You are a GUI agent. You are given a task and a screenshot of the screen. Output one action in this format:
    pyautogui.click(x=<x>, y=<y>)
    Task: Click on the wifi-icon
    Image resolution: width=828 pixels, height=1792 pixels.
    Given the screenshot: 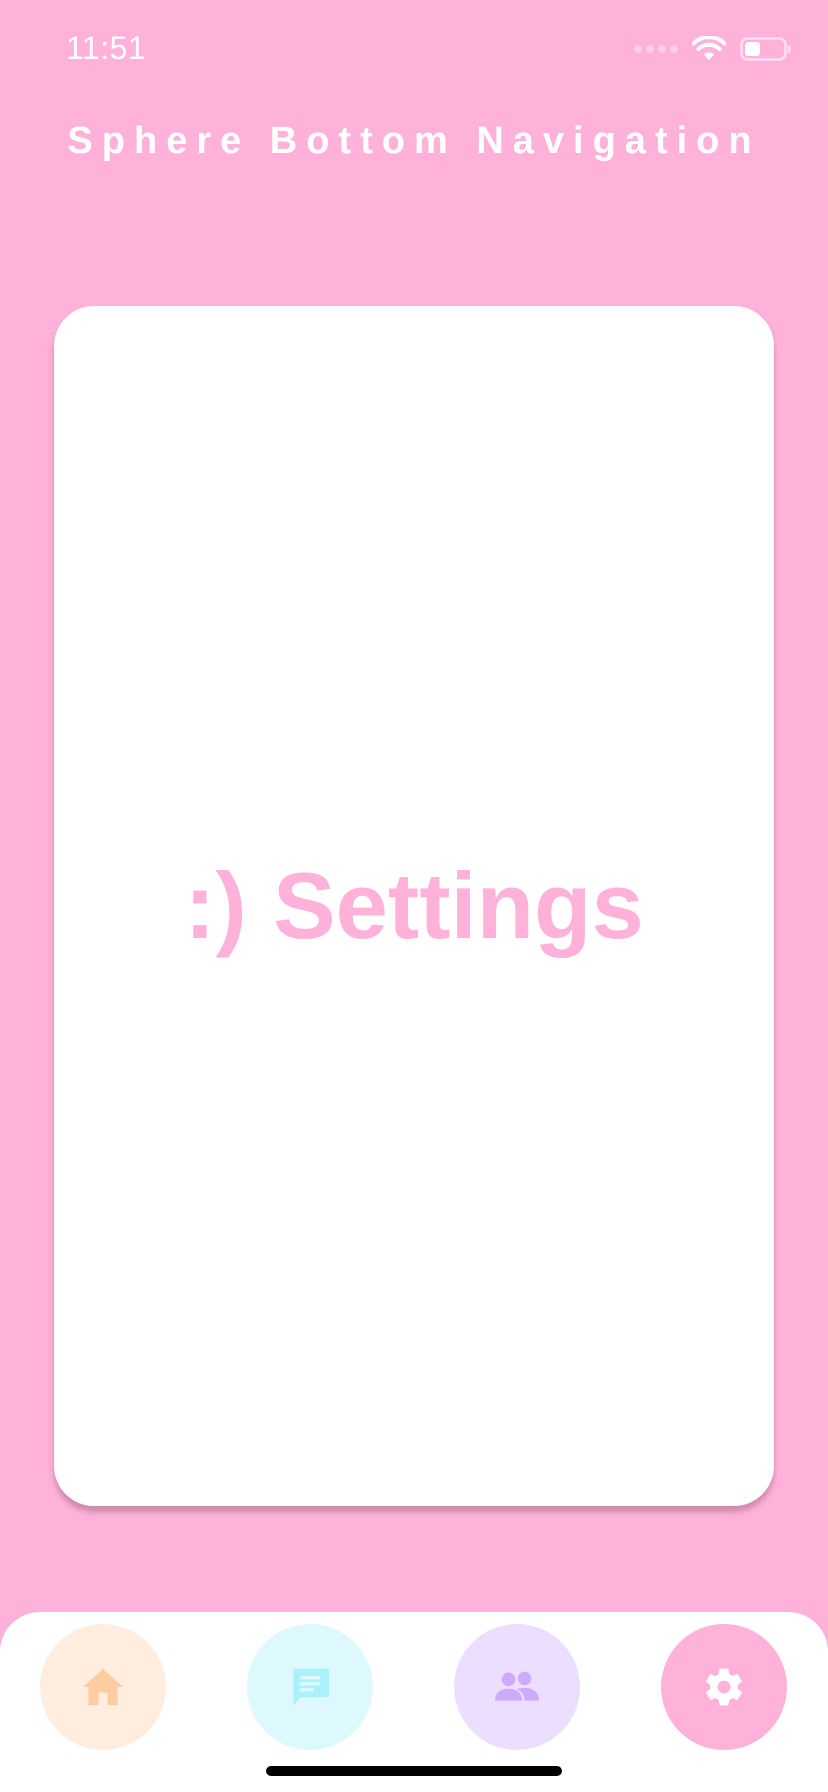 What is the action you would take?
    pyautogui.click(x=709, y=49)
    